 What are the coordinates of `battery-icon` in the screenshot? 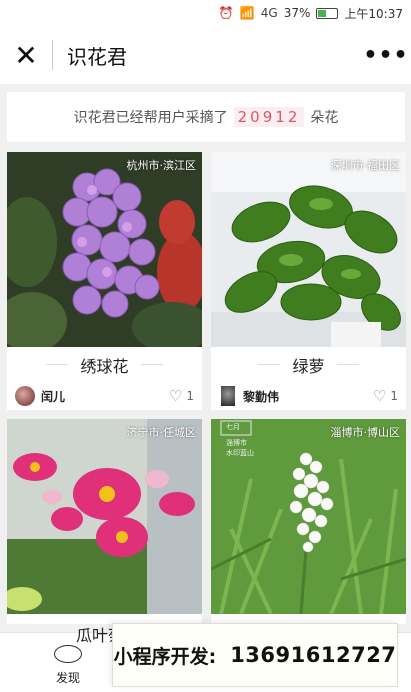 It's located at (327, 13).